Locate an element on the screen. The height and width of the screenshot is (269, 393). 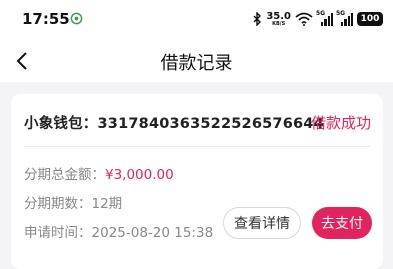
battery-icon: 100 is located at coordinates (370, 19).